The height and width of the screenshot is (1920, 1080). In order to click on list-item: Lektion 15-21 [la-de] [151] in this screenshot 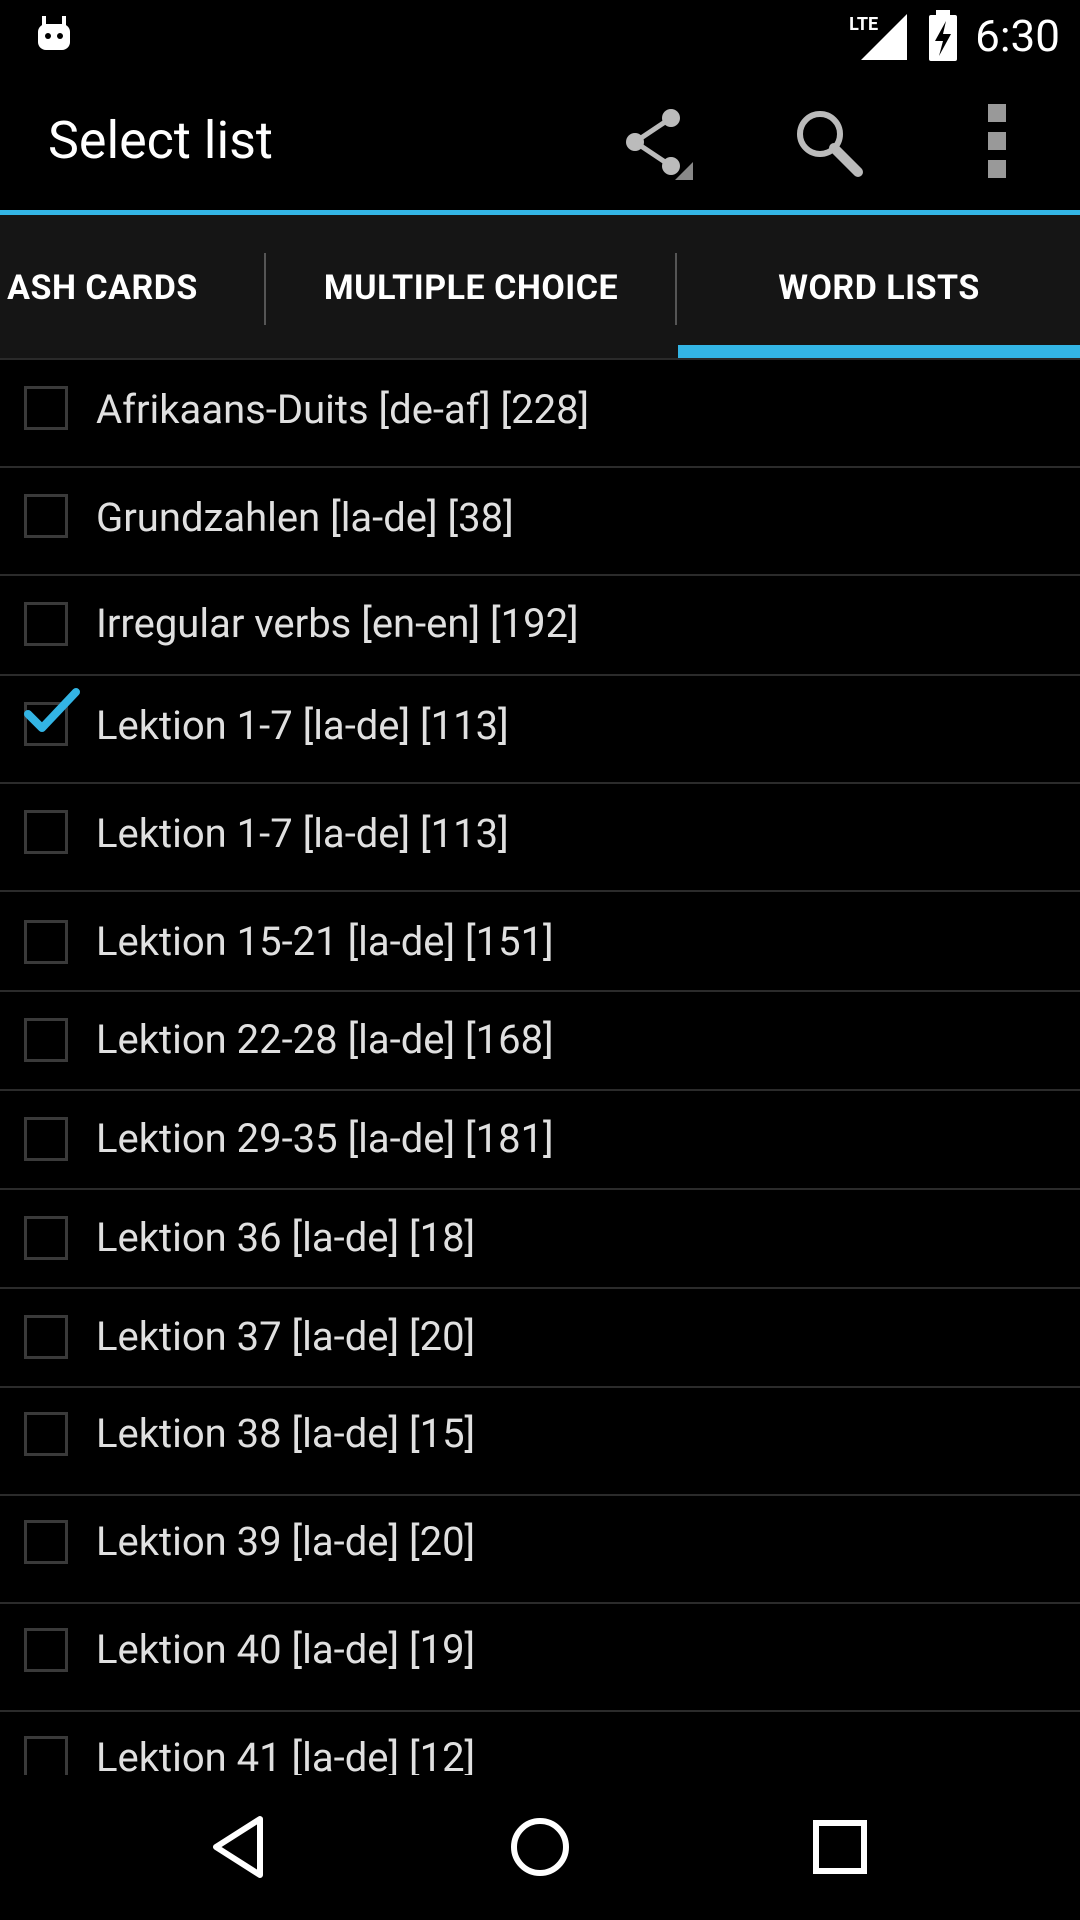, I will do `click(540, 942)`.